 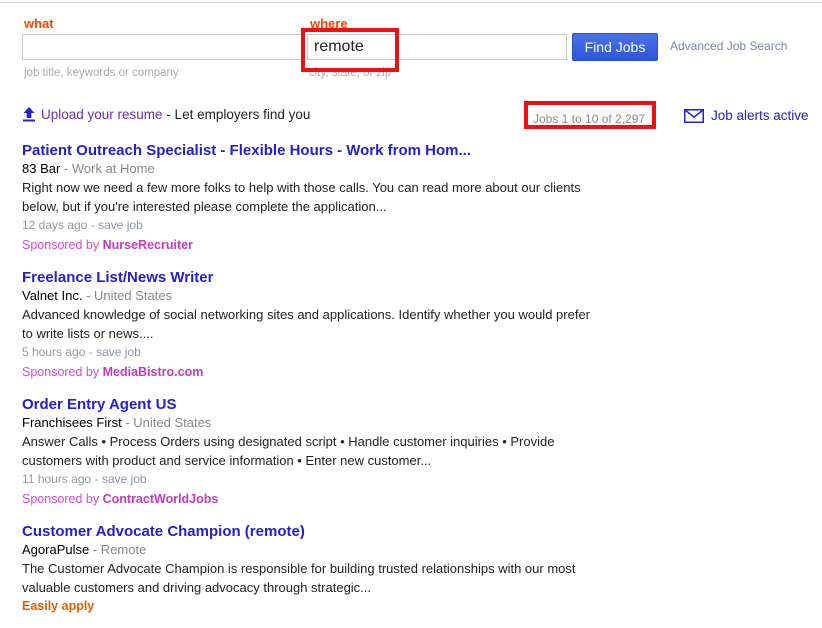 I want to click on job-title-link: Freelance List/News Writer, so click(x=422, y=277).